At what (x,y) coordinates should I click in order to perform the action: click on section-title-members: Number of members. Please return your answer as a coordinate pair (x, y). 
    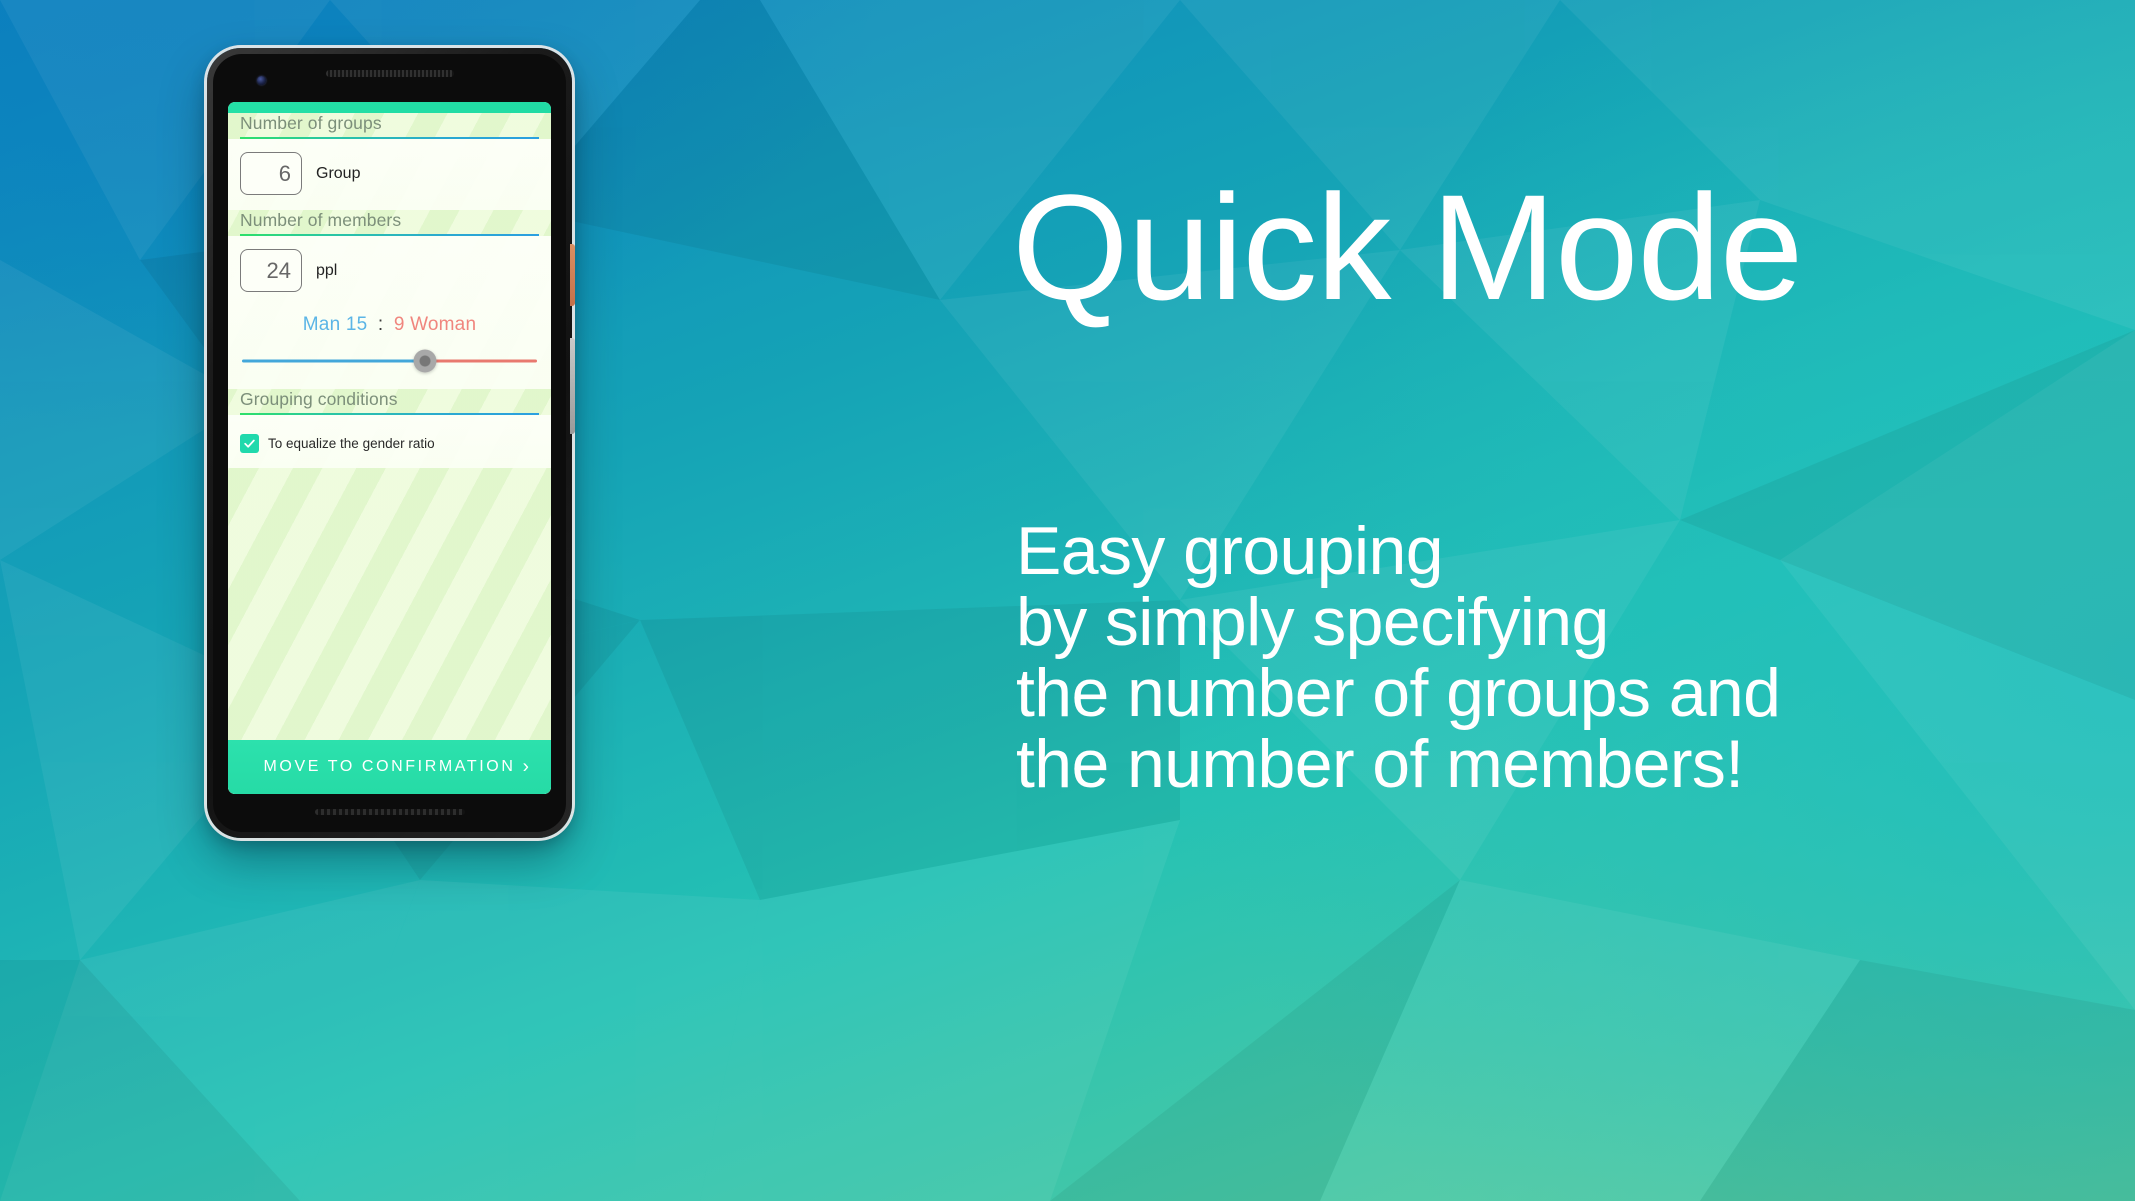
    Looking at the image, I should click on (321, 220).